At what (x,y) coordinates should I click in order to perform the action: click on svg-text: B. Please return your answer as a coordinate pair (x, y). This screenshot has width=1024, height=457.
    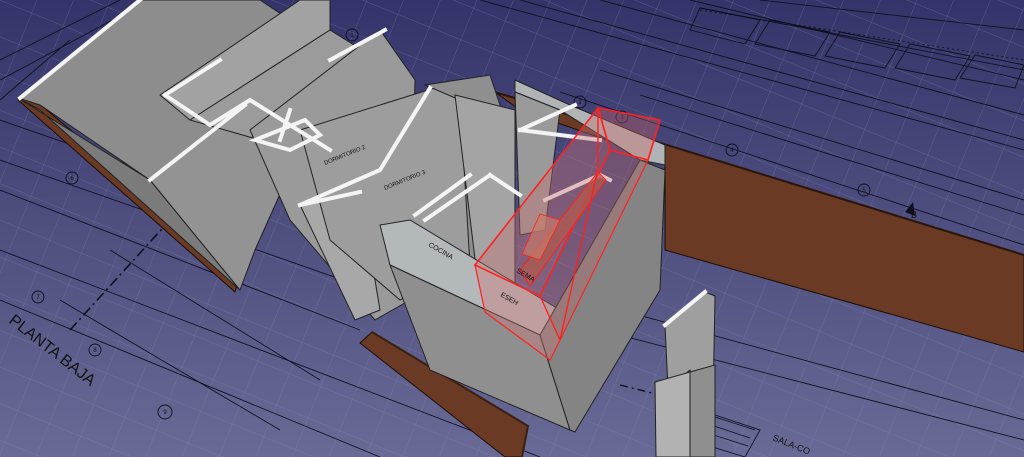
    Looking at the image, I should click on (914, 215).